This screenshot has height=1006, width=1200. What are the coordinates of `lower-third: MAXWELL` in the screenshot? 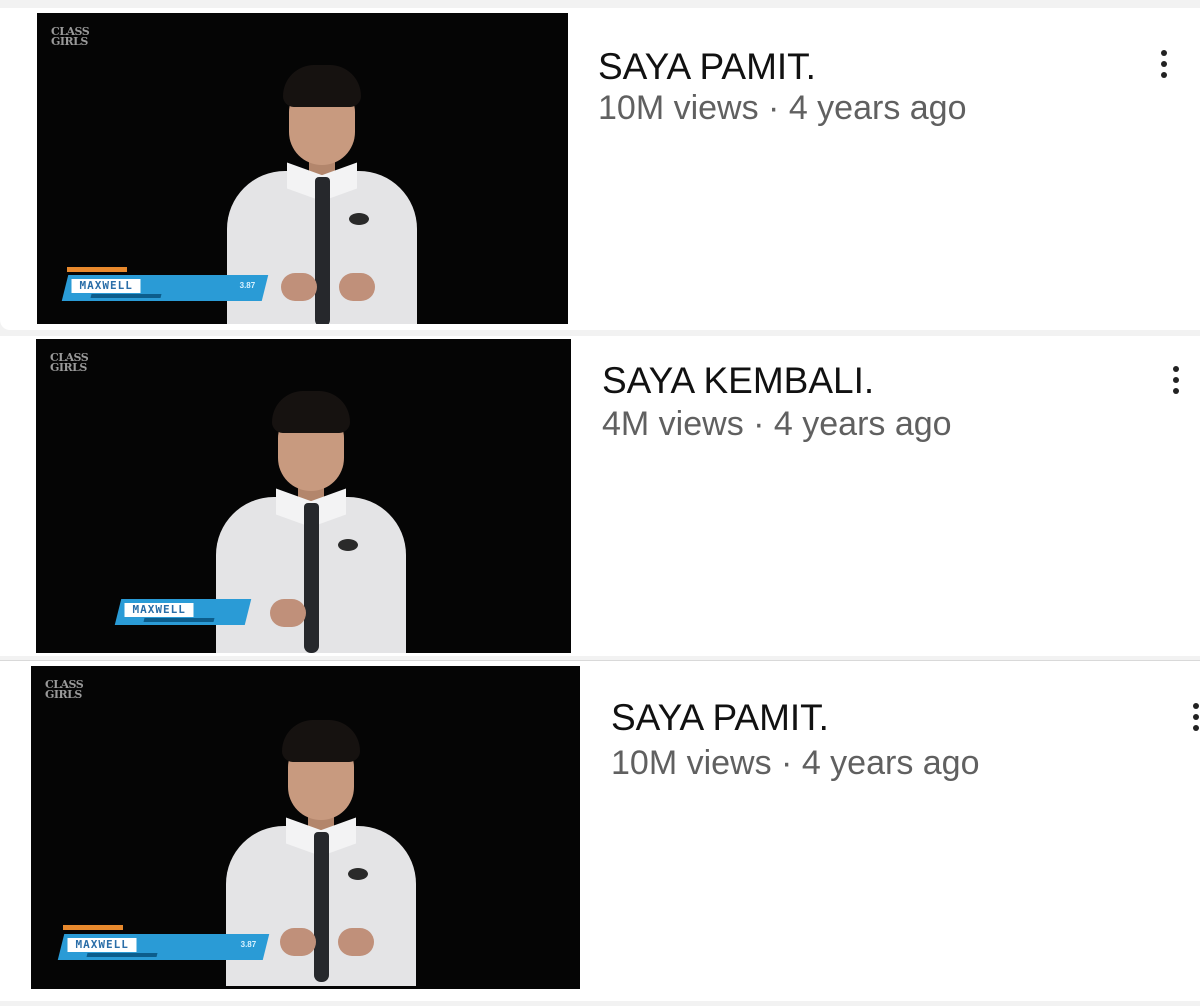 It's located at (183, 612).